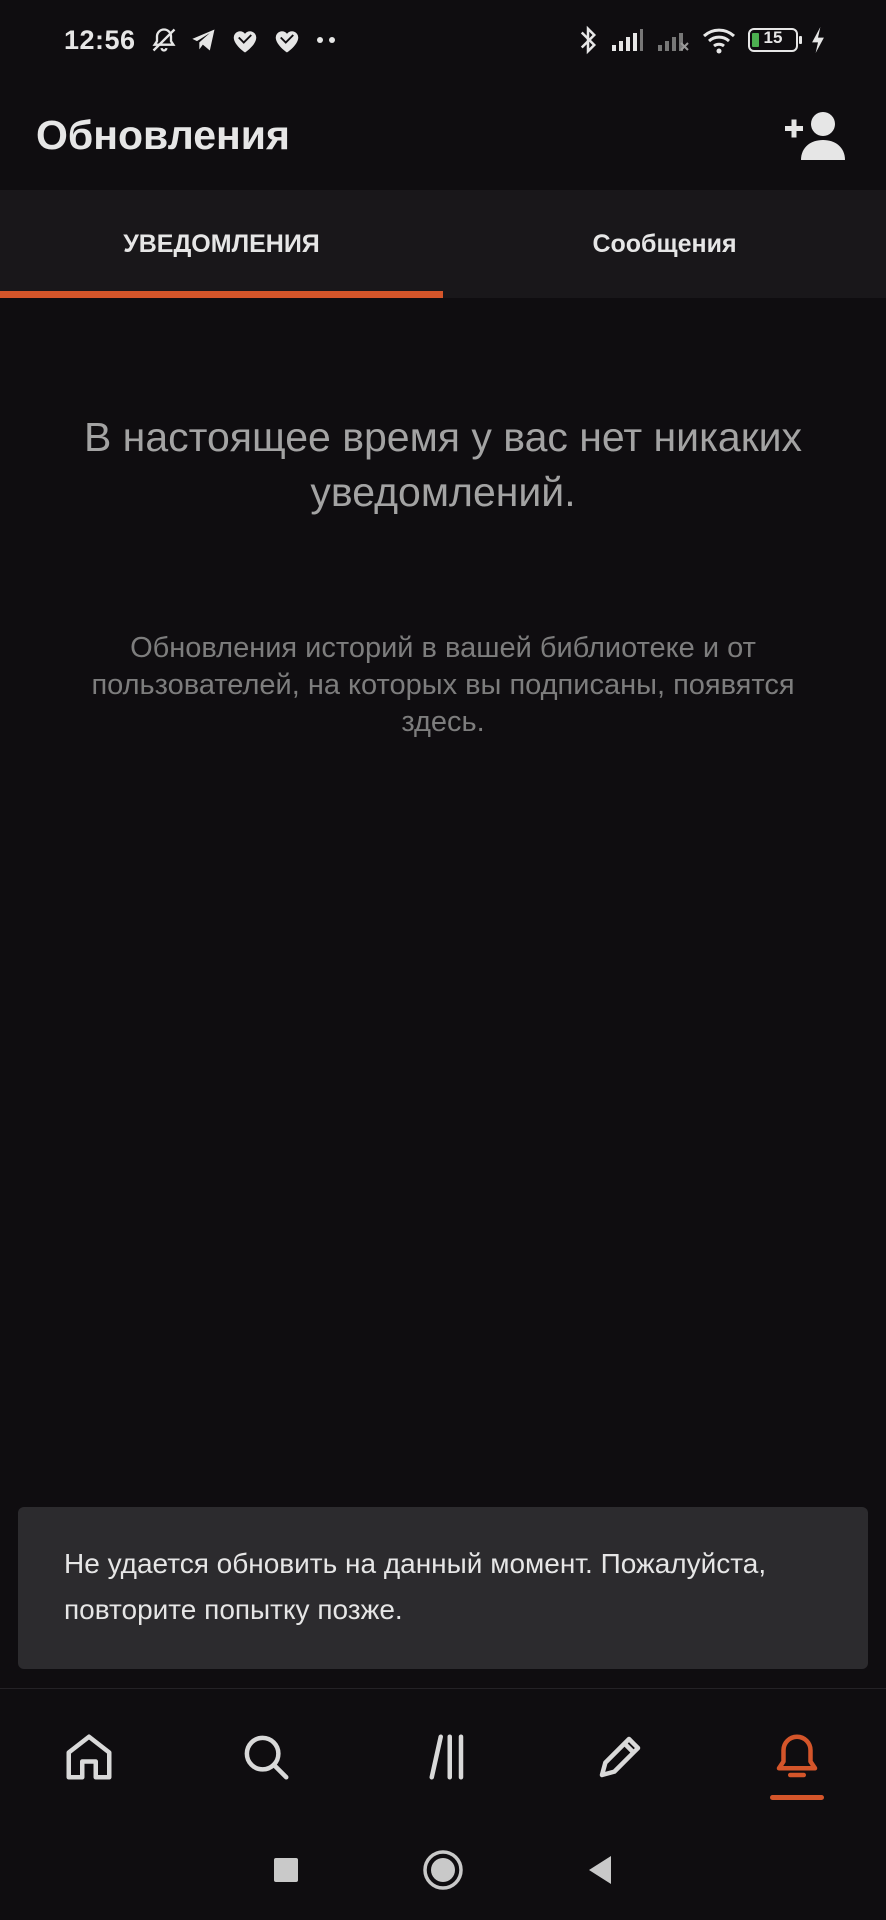  I want to click on status-left-icons, so click(244, 40).